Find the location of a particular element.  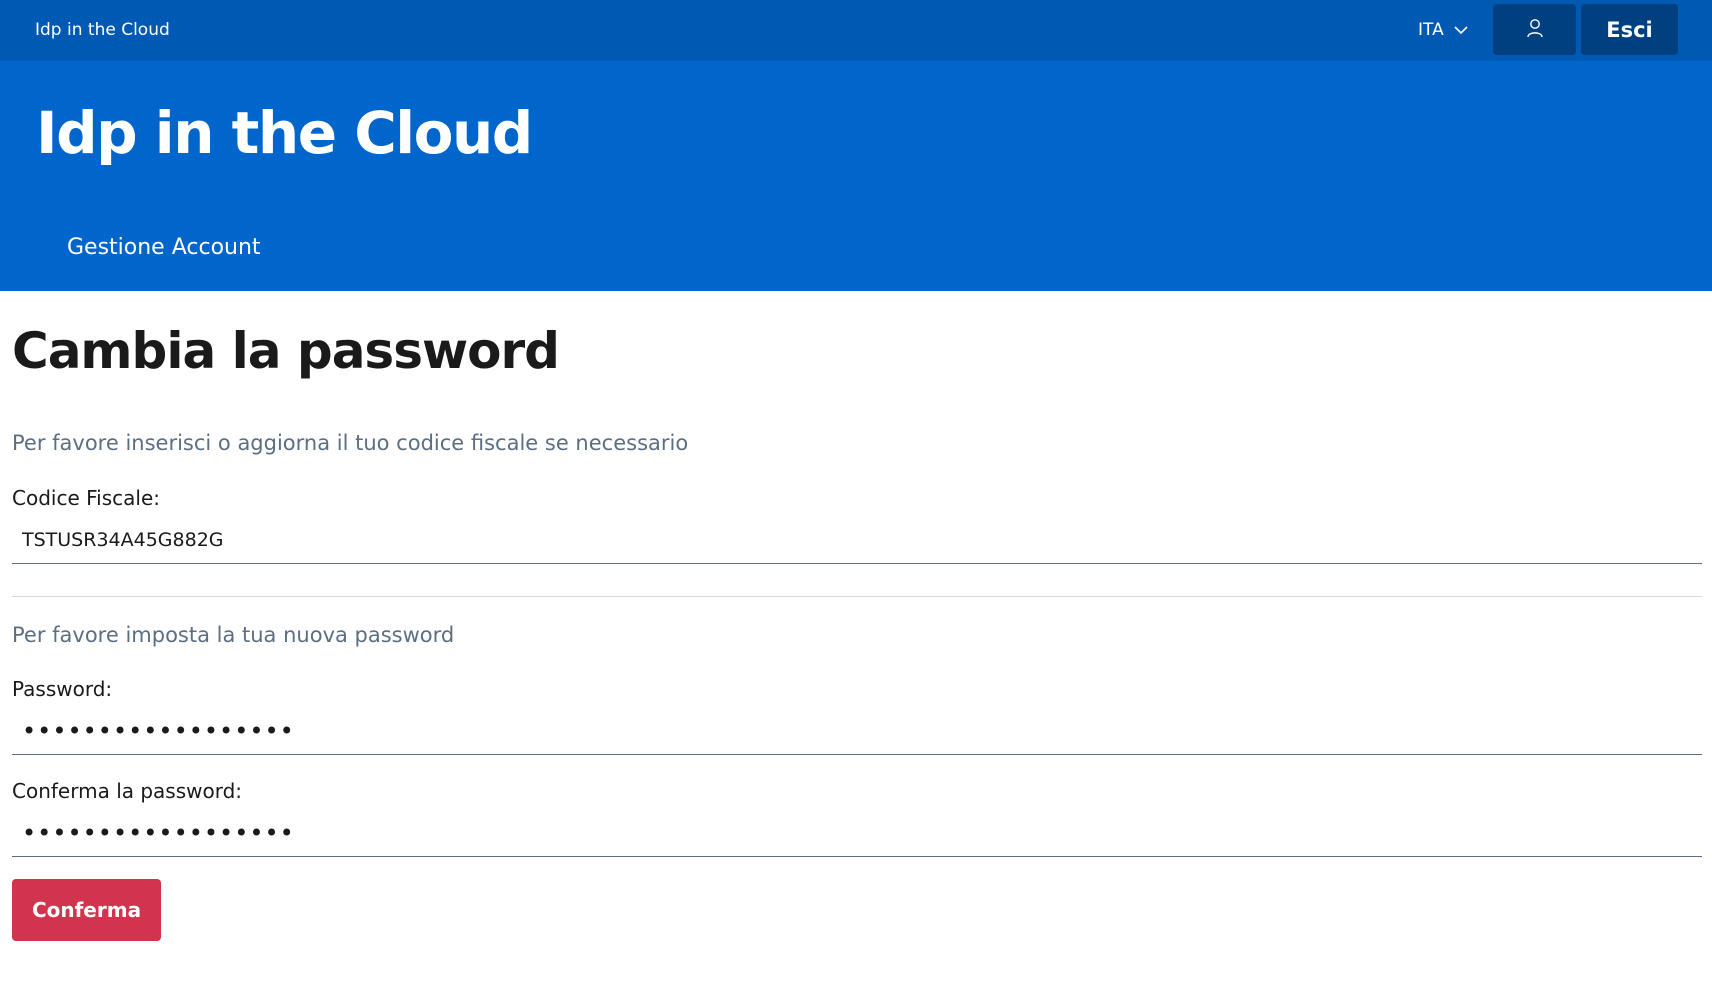

section-divider is located at coordinates (857, 596).